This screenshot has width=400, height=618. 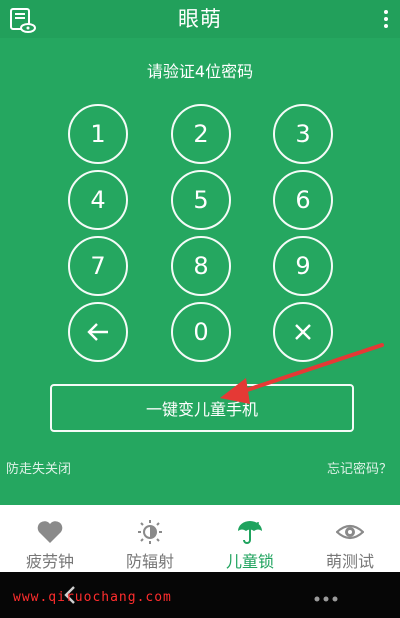 What do you see at coordinates (150, 532) in the screenshot?
I see `radiation-icon` at bounding box center [150, 532].